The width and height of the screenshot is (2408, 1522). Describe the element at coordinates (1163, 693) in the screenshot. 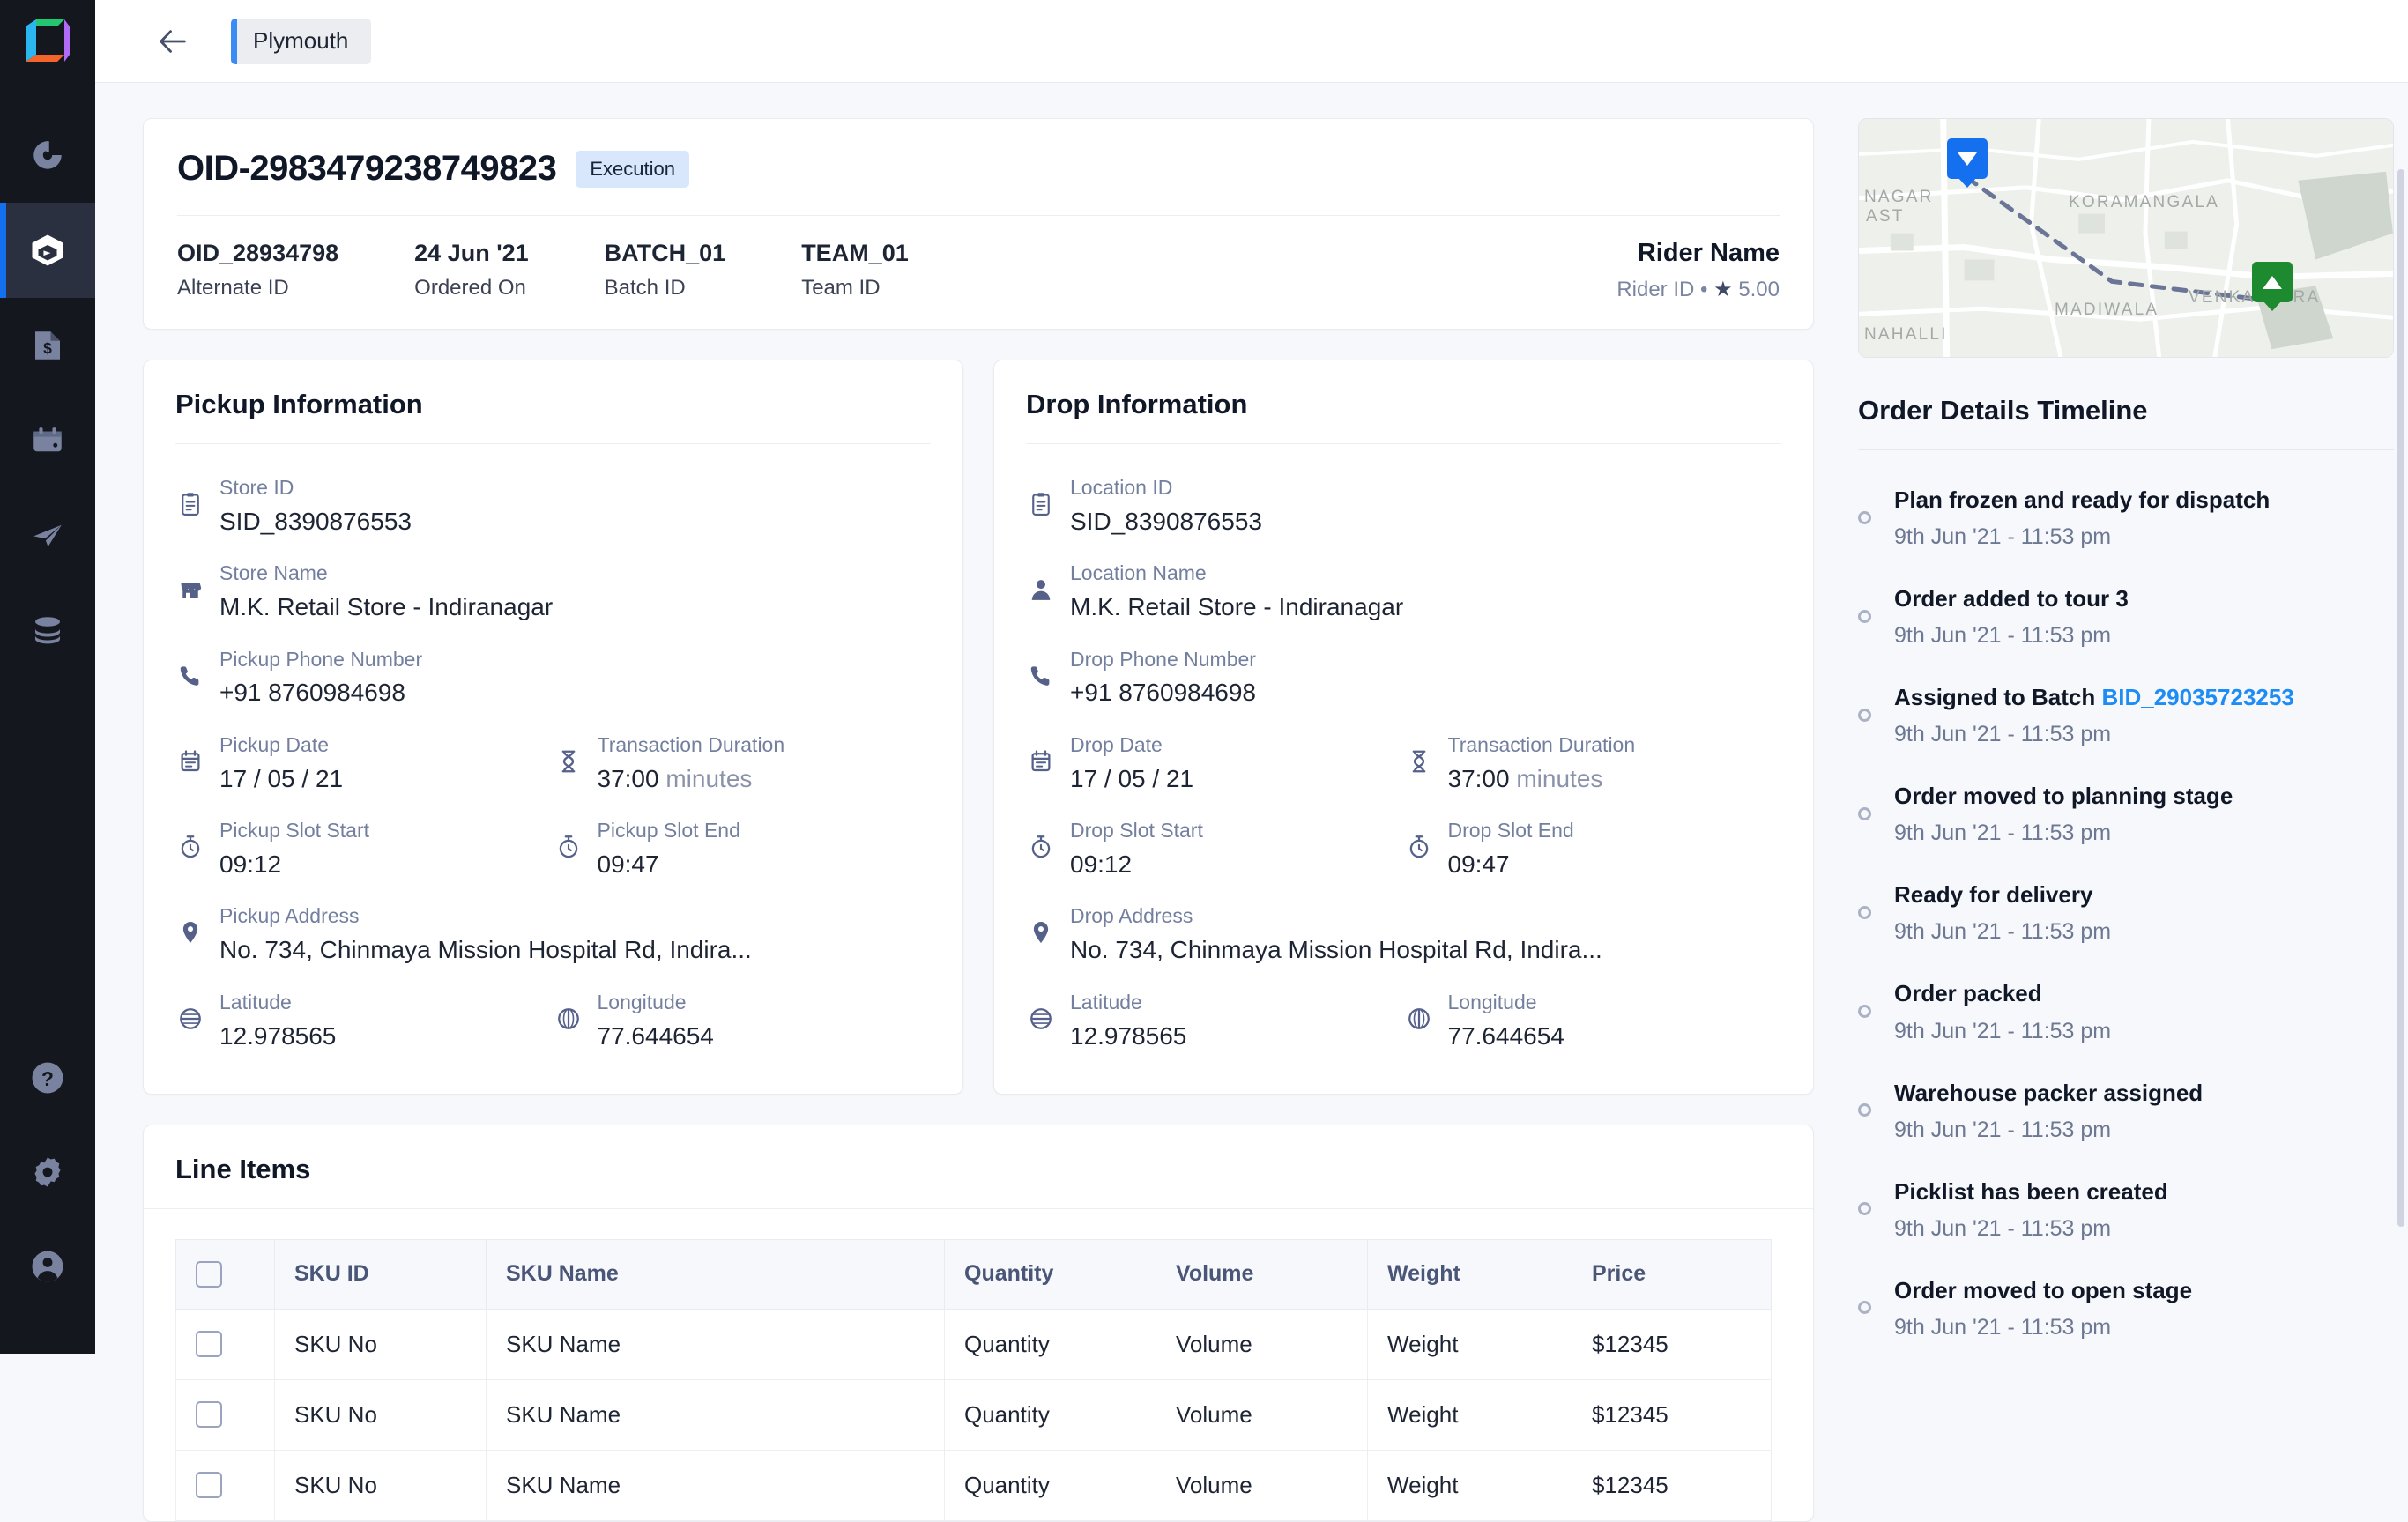

I see `field-value: +91 8760984698` at that location.